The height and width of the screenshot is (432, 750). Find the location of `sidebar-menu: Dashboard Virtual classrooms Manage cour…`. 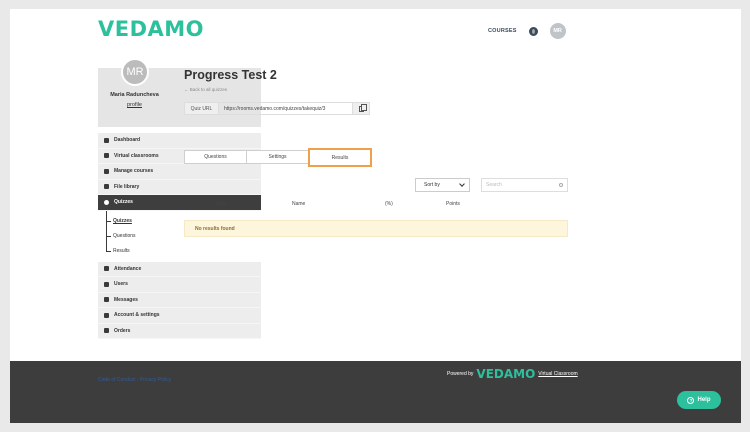

sidebar-menu: Dashboard Virtual classrooms Manage cour… is located at coordinates (179, 172).